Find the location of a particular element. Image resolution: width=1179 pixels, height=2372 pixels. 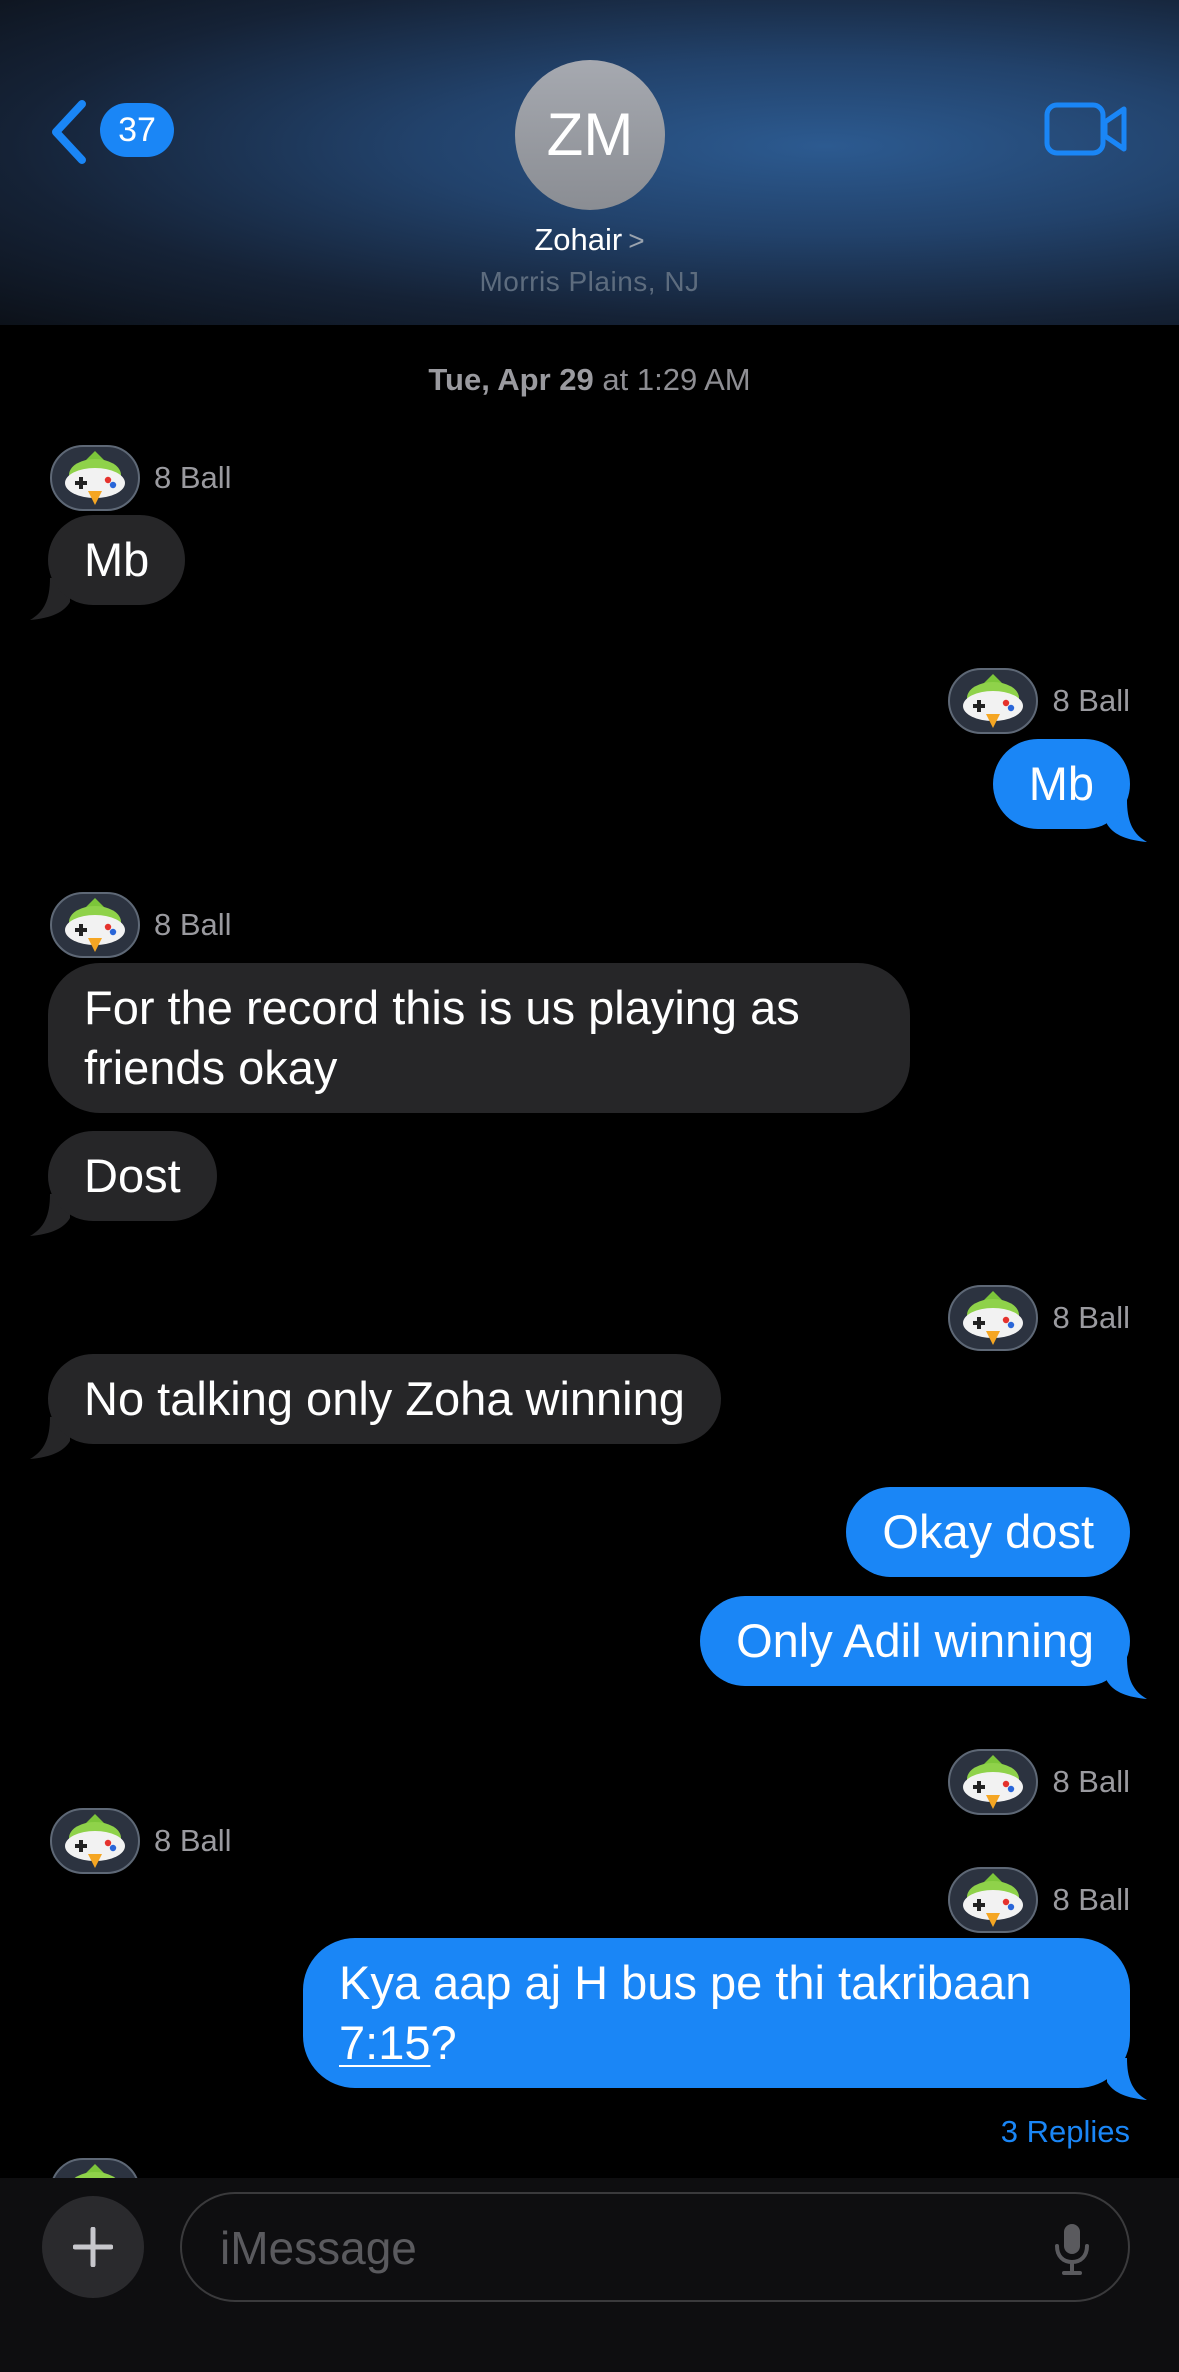

unread-count-badge: 37 is located at coordinates (137, 130).